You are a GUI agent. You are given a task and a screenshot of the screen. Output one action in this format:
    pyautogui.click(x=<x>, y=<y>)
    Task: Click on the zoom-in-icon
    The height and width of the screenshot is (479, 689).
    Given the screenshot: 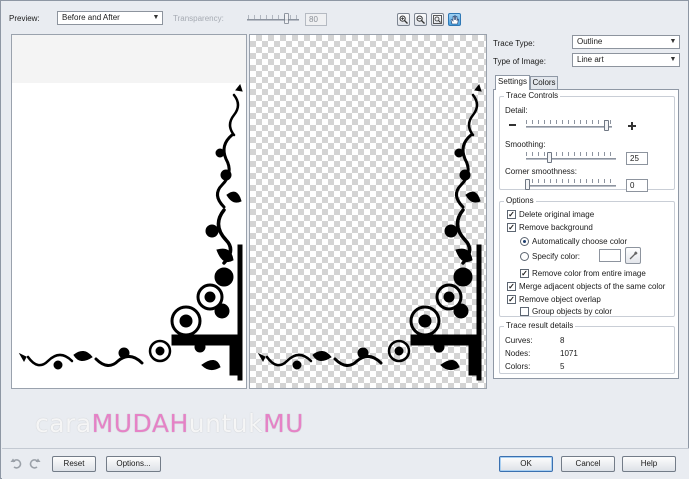 What is the action you would take?
    pyautogui.click(x=403, y=19)
    